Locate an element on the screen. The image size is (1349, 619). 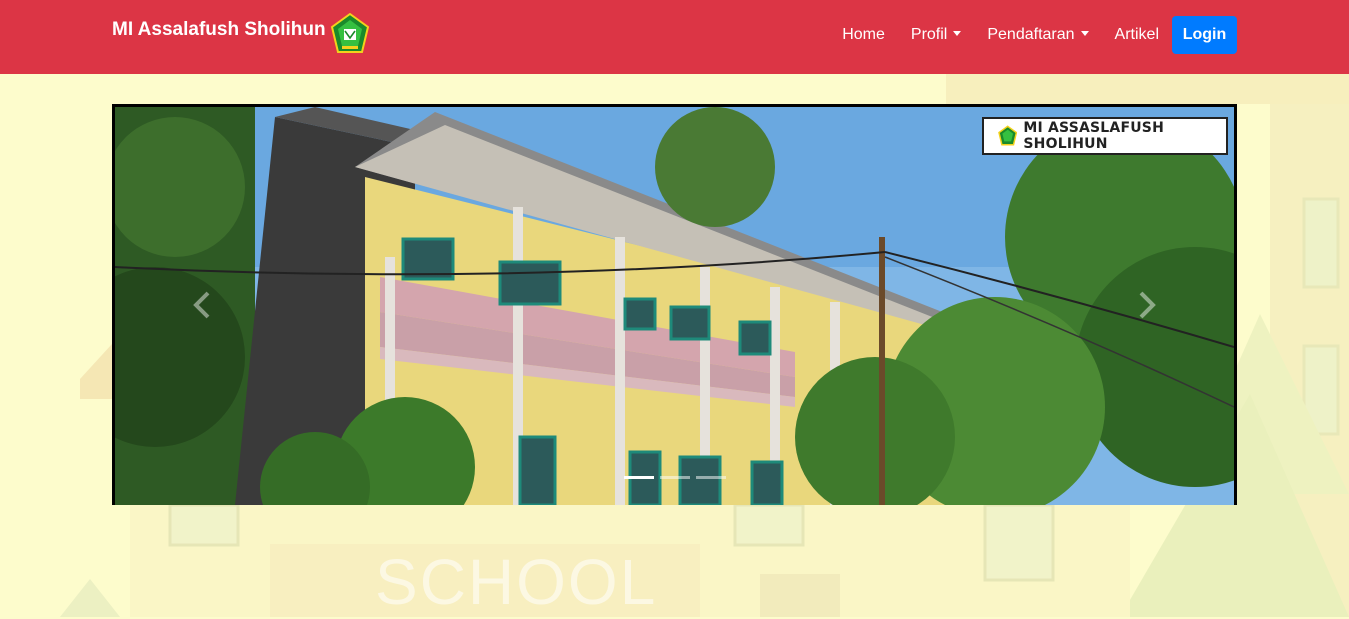
nav-home-label: Home is located at coordinates (863, 34).